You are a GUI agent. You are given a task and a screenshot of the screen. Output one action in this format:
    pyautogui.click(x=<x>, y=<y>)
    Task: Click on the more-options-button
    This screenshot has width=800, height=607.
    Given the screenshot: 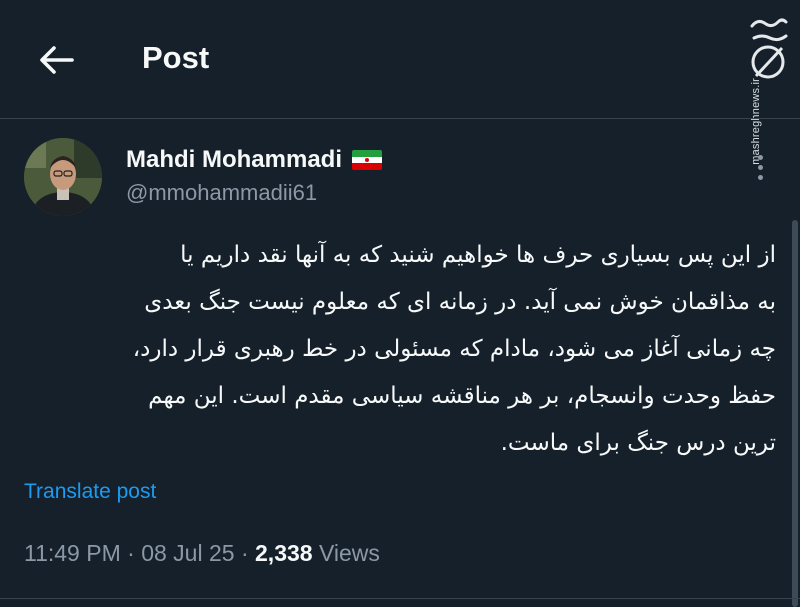 What is the action you would take?
    pyautogui.click(x=760, y=167)
    